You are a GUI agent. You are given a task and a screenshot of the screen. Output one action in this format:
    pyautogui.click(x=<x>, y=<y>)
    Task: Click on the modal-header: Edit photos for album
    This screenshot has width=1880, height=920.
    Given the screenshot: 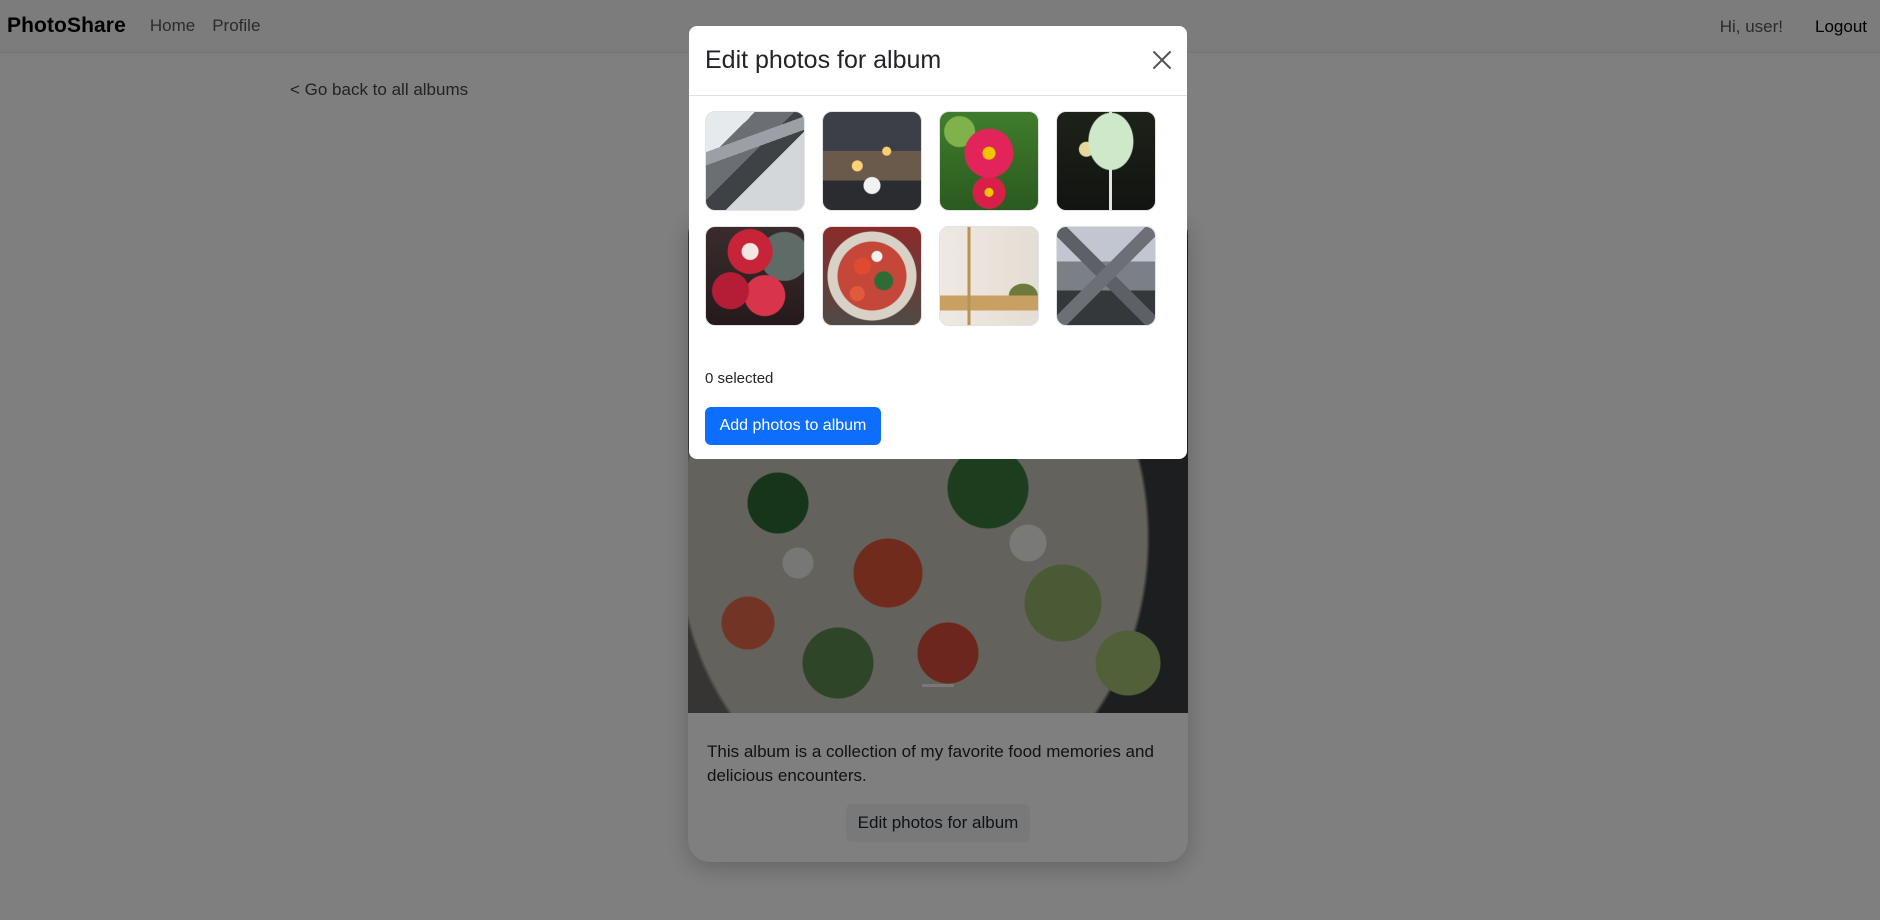 What is the action you would take?
    pyautogui.click(x=938, y=61)
    